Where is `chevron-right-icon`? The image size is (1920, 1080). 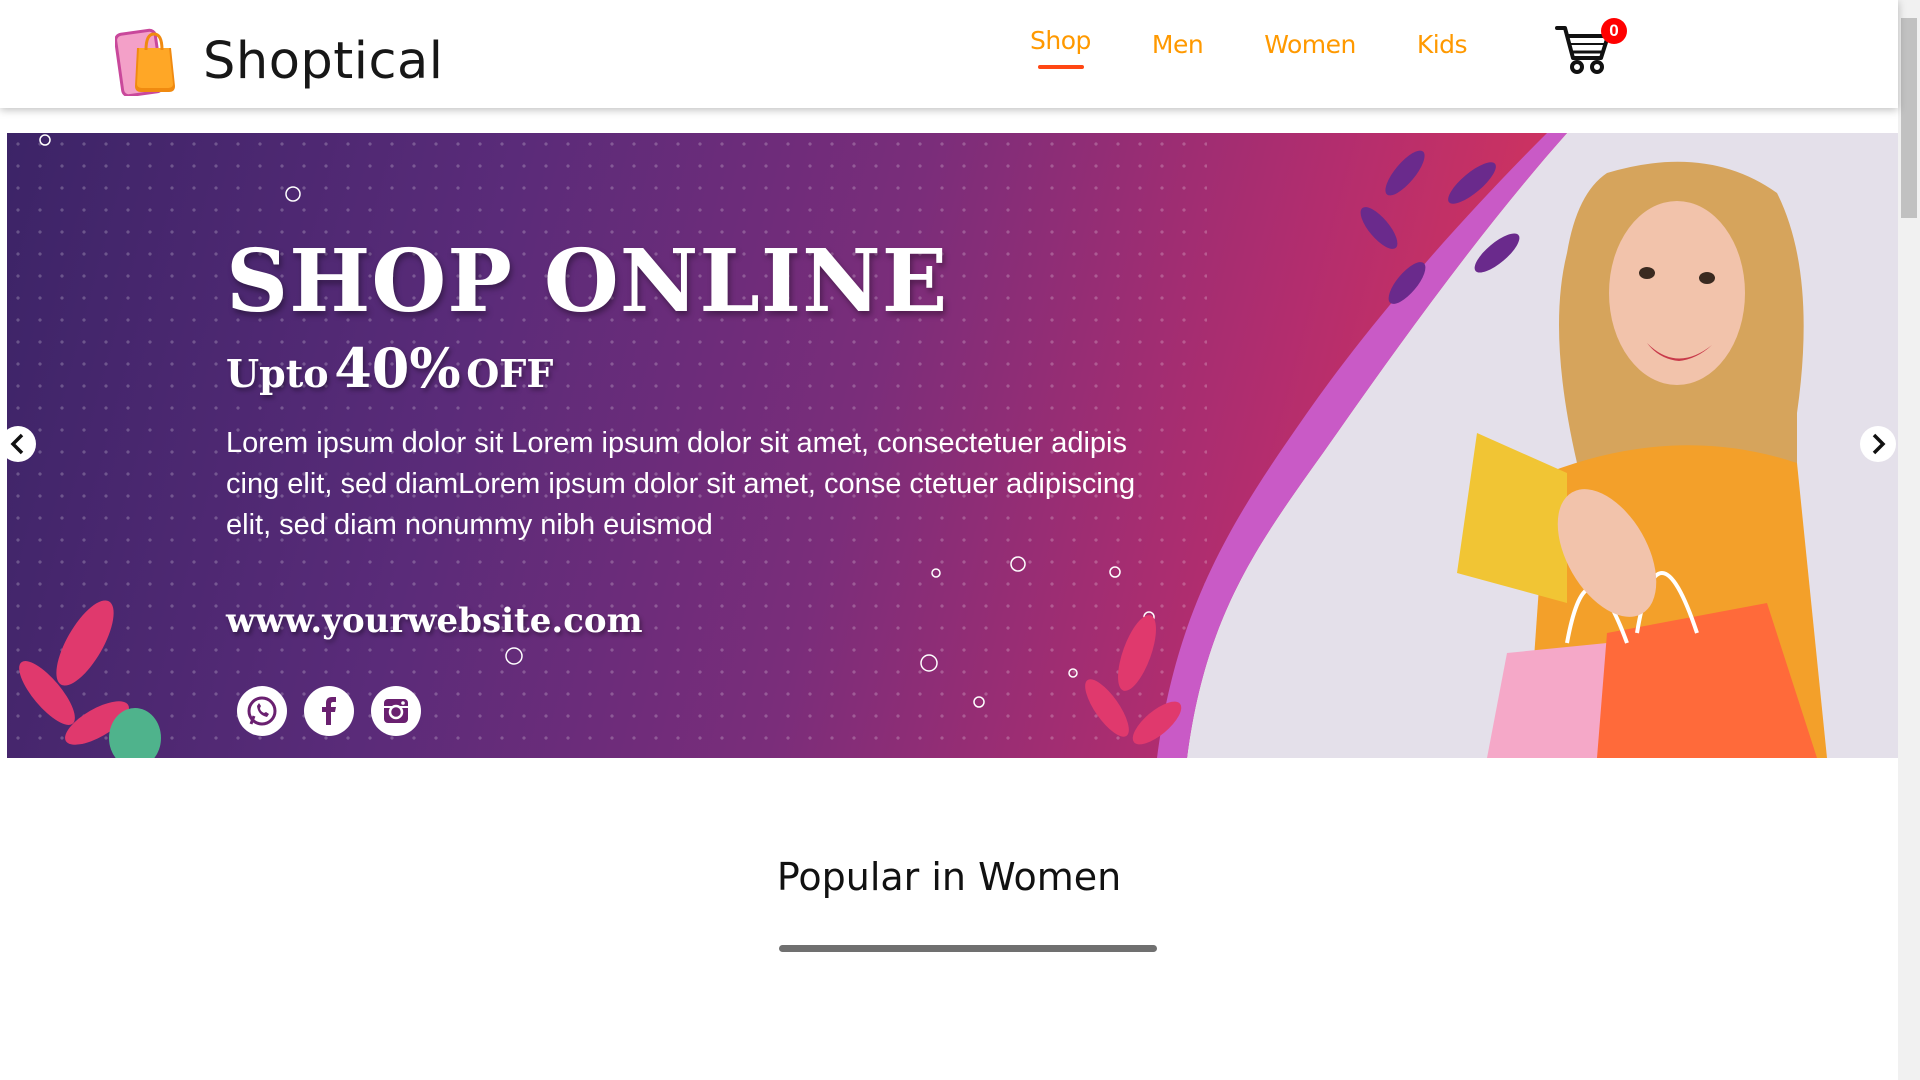 chevron-right-icon is located at coordinates (1879, 444).